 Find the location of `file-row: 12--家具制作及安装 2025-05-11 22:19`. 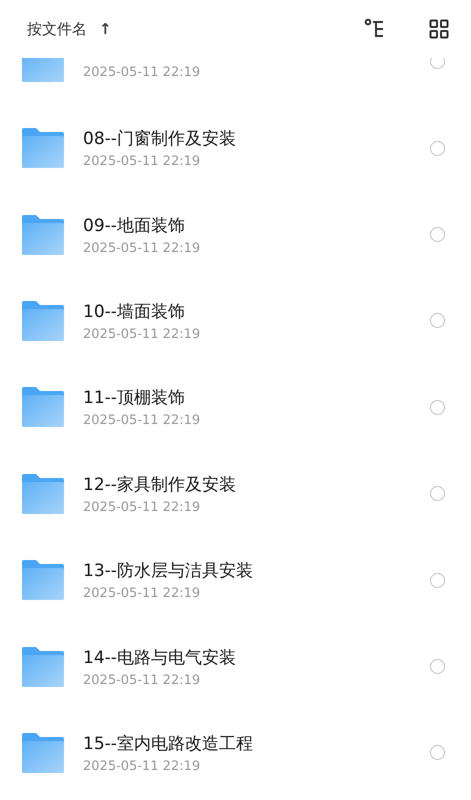

file-row: 12--家具制作及安装 2025-05-11 22:19 is located at coordinates (235, 493).